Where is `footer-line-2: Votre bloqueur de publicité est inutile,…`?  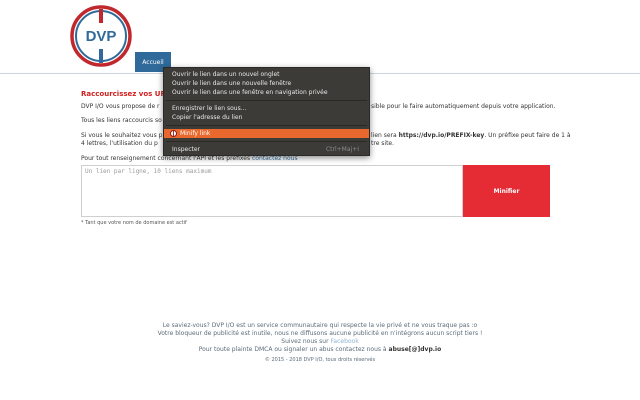
footer-line-2: Votre bloqueur de publicité est inutile,… is located at coordinates (320, 333).